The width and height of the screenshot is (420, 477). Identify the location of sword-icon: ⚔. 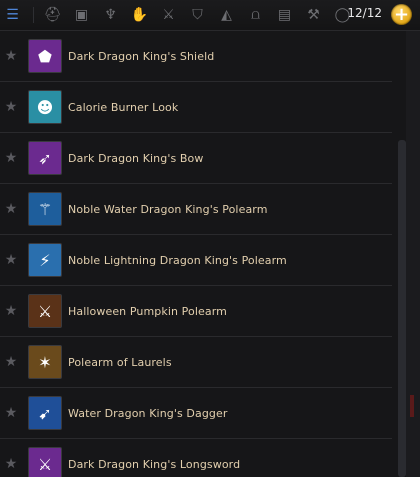
(168, 15).